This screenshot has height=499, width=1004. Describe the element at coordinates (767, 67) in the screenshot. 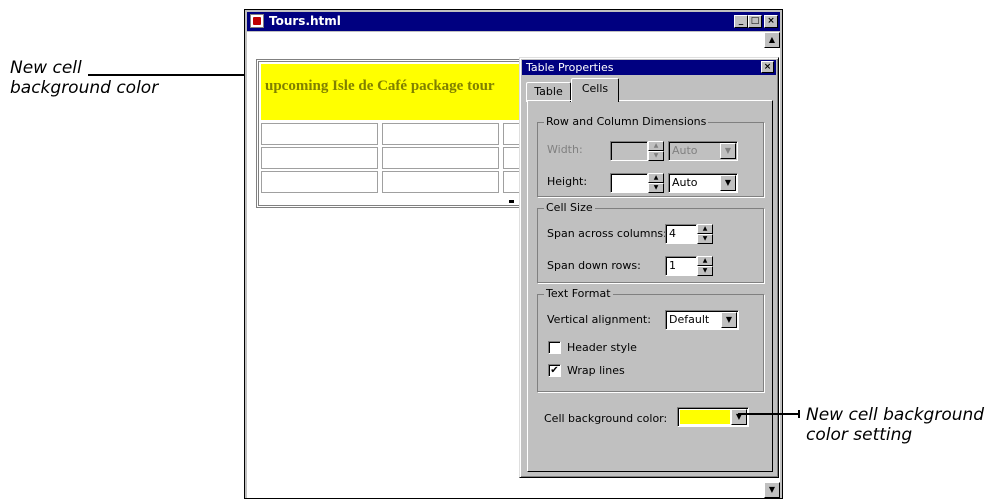

I see `dialog-close-button: ×` at that location.